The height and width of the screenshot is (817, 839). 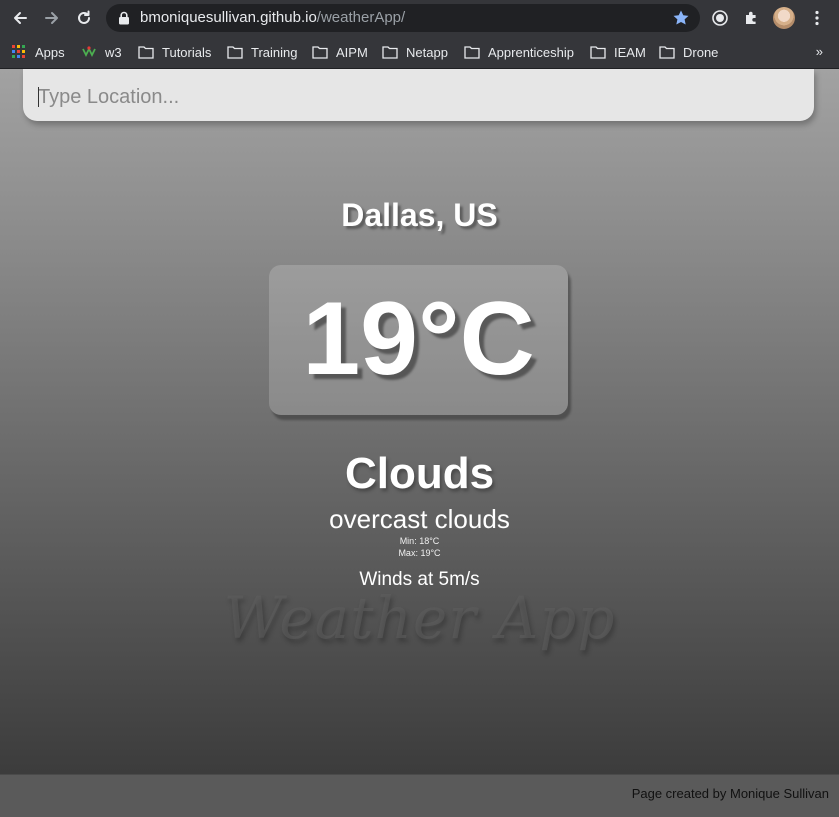 I want to click on bookmark-apprenticeship: Apprenticeship, so click(x=519, y=52).